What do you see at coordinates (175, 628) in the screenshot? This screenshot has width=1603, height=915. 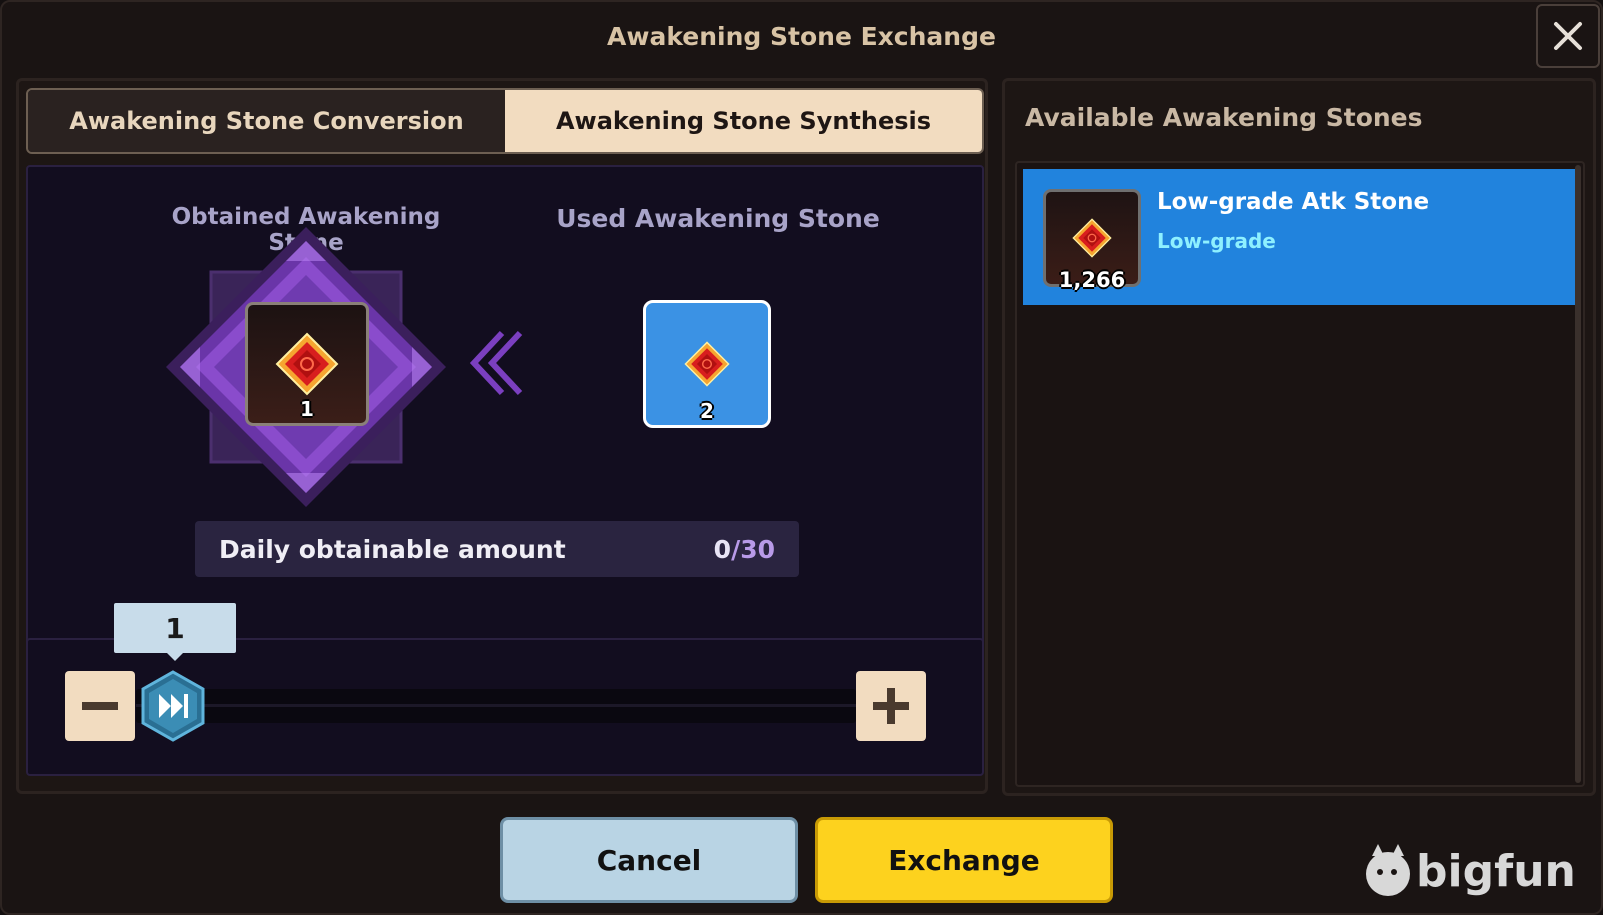 I see `quantity-value-bubble: 1` at bounding box center [175, 628].